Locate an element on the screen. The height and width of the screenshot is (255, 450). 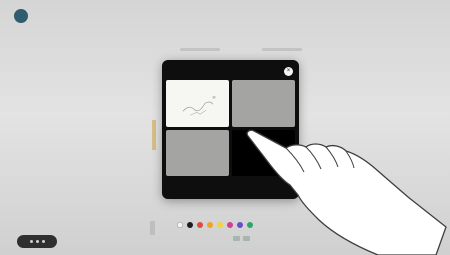
avatar-icon is located at coordinates (21, 16).